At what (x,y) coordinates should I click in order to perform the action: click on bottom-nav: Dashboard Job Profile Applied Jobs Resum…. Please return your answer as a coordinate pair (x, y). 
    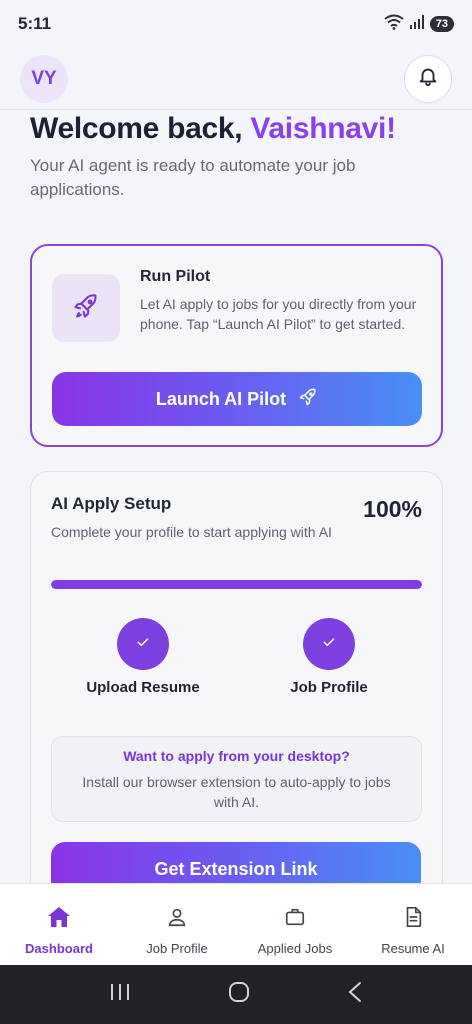
    Looking at the image, I should click on (236, 924).